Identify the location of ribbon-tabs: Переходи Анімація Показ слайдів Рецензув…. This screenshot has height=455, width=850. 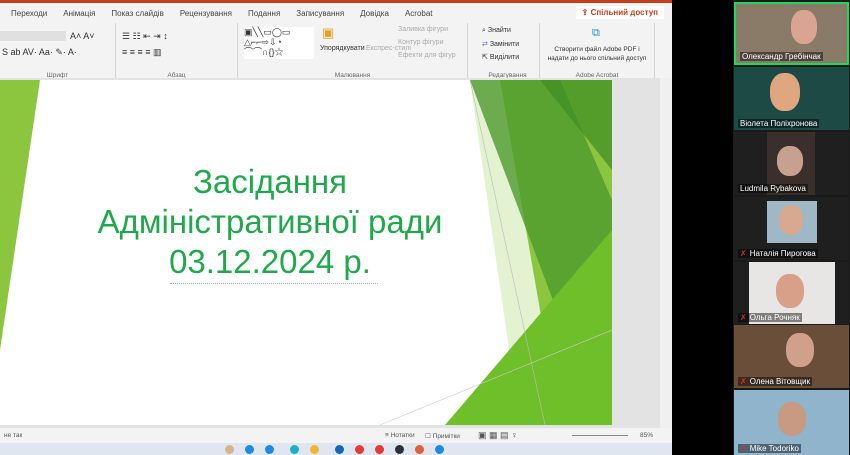
(219, 14).